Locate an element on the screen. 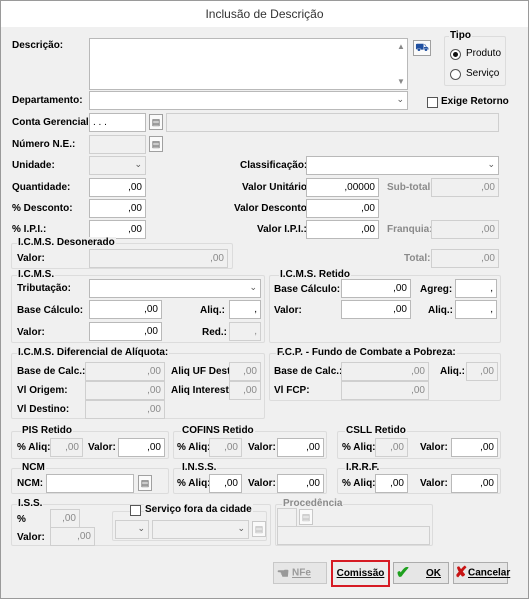  icms-base-input: ,00 is located at coordinates (125, 309).